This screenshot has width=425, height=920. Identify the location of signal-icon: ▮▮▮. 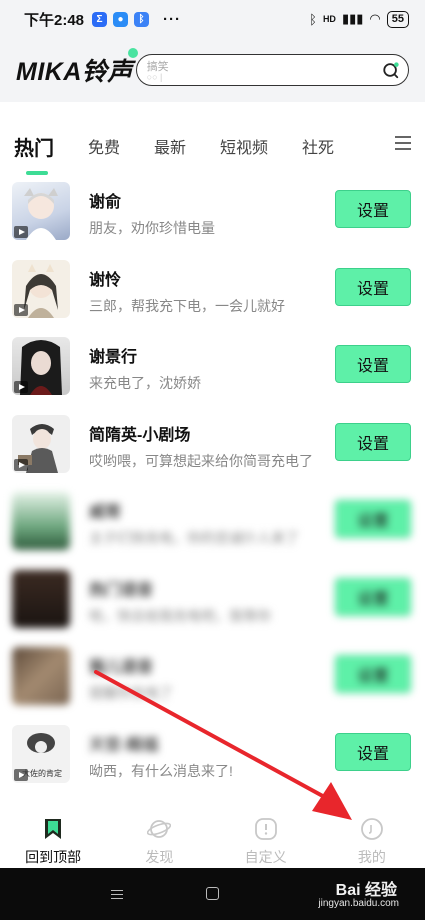
(352, 18).